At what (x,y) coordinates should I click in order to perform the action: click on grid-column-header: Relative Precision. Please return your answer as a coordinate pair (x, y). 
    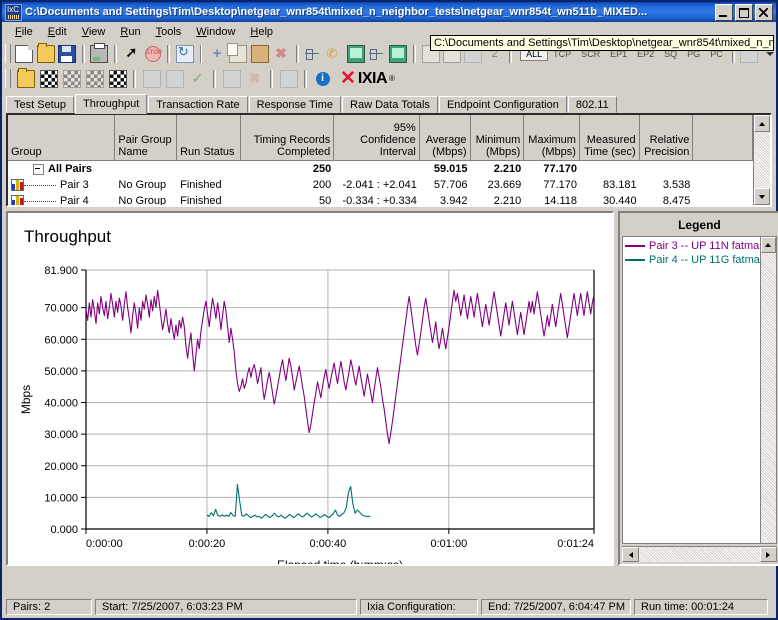
    Looking at the image, I should click on (667, 137).